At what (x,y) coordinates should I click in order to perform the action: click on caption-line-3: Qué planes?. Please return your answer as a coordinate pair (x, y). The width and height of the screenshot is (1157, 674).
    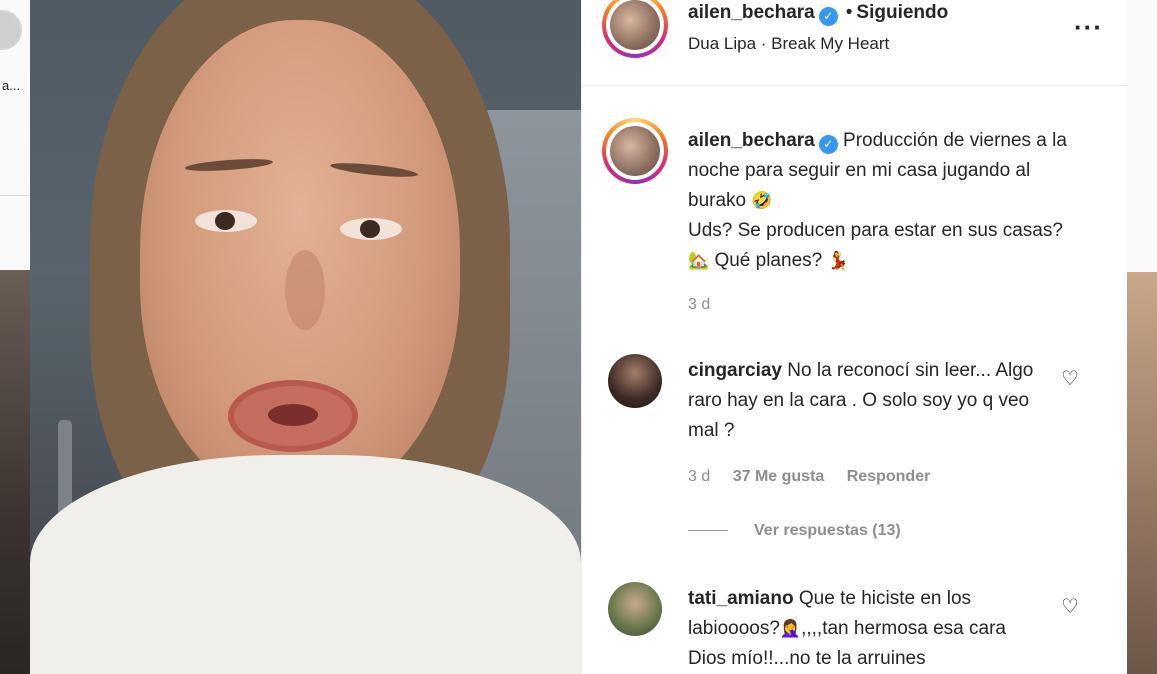
    Looking at the image, I should click on (768, 260).